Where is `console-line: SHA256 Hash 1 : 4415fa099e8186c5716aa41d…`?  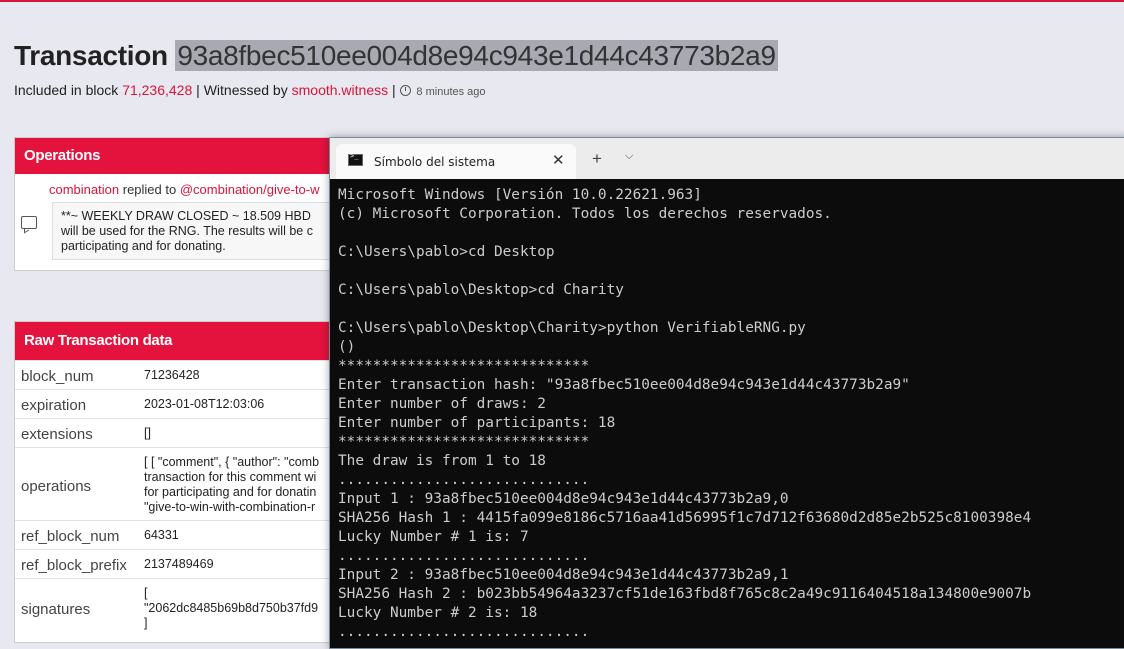
console-line: SHA256 Hash 1 : 4415fa099e8186c5716aa41d… is located at coordinates (685, 518).